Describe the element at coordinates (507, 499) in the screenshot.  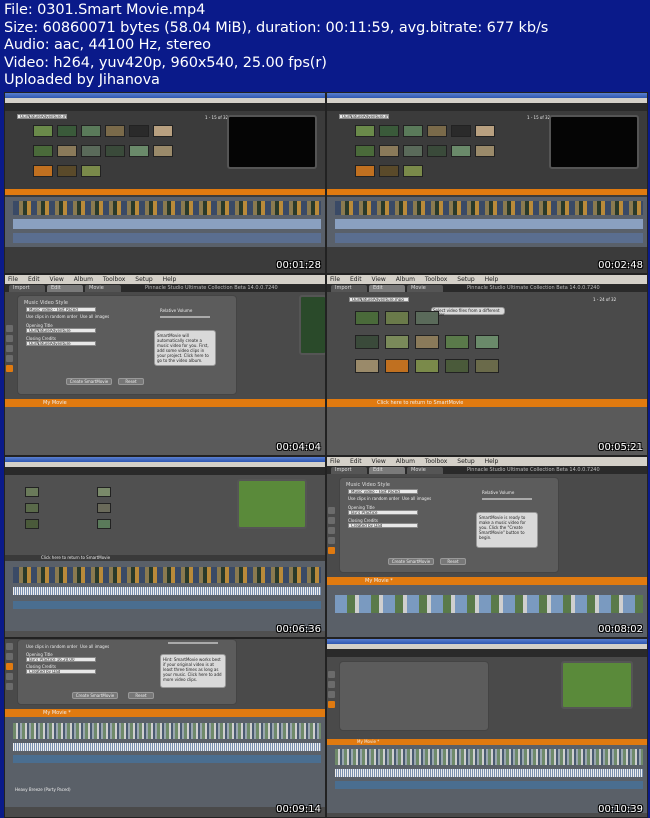
I see `relative-volume-slider` at that location.